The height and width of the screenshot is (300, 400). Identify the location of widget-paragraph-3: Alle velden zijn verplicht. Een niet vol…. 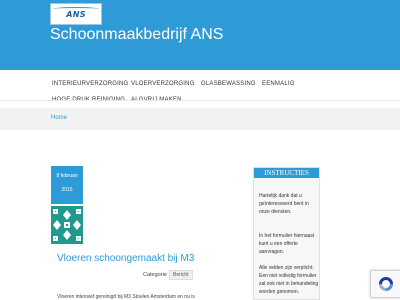
(289, 280).